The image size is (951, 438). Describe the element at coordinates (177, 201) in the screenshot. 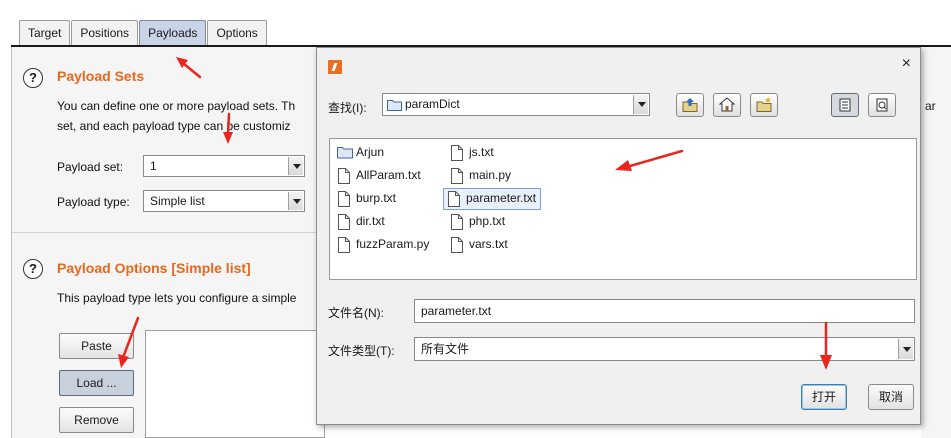

I see `payload-type-value: Simple list` at that location.